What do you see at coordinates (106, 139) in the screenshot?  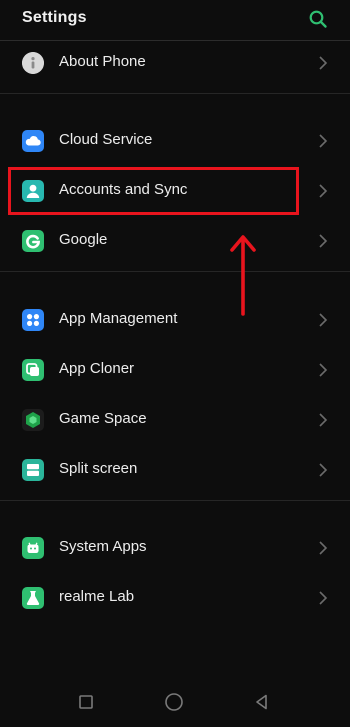 I see `settings-item-label: Cloud Service` at bounding box center [106, 139].